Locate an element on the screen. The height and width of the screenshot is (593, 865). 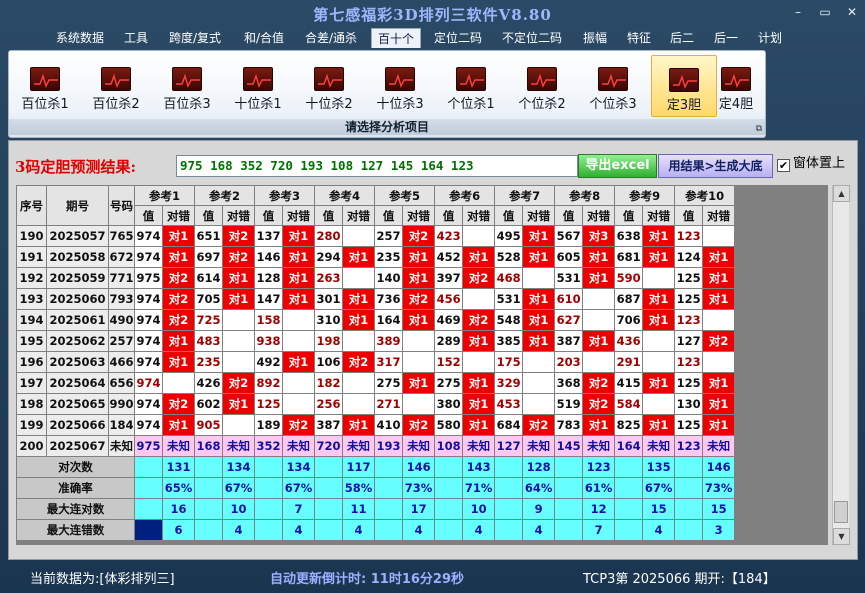
ref-value-cell: 548 is located at coordinates (509, 320).